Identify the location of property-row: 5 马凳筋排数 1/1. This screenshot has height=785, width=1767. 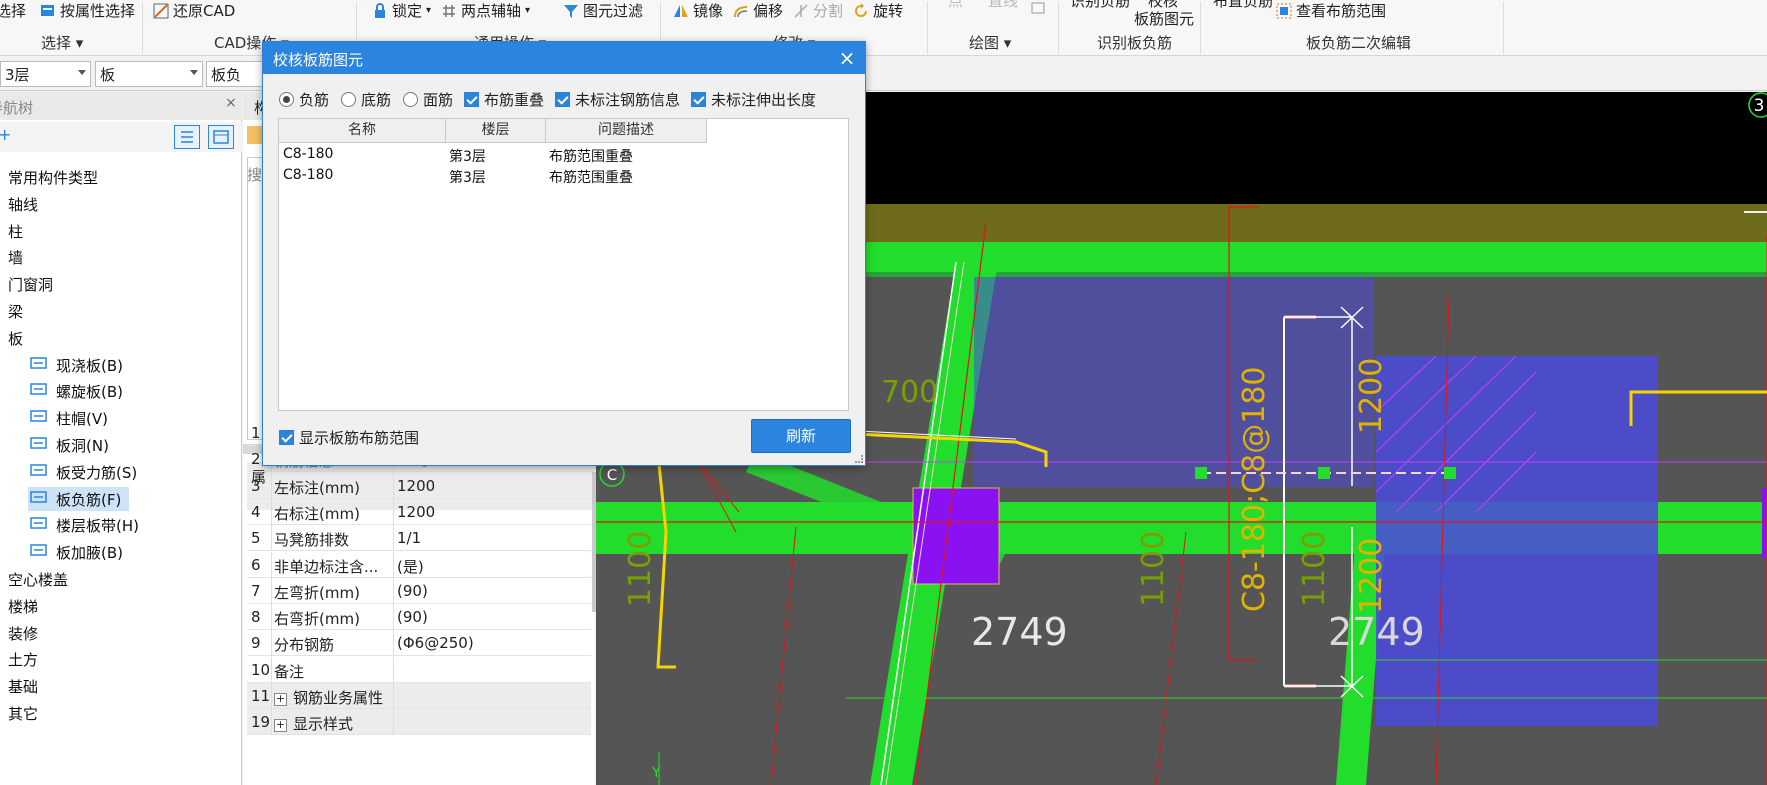
(419, 538).